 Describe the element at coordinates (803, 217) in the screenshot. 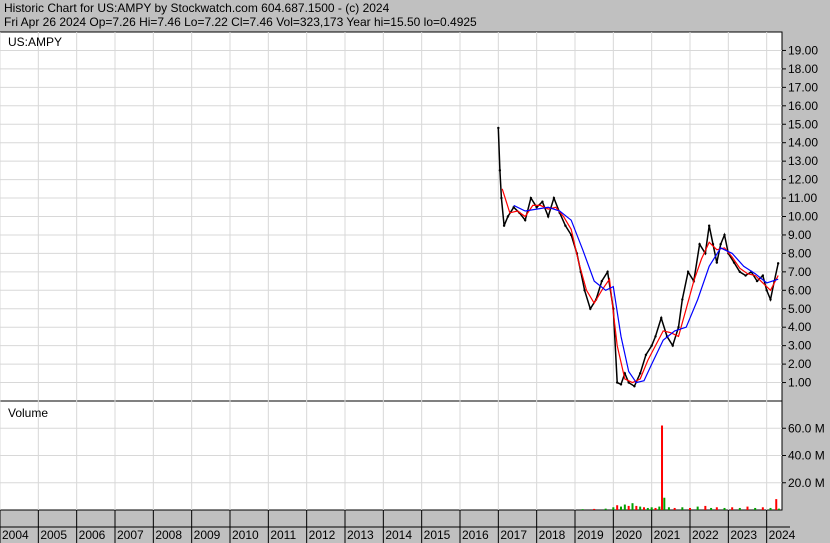

I see `y-tick-label: 10.00` at that location.